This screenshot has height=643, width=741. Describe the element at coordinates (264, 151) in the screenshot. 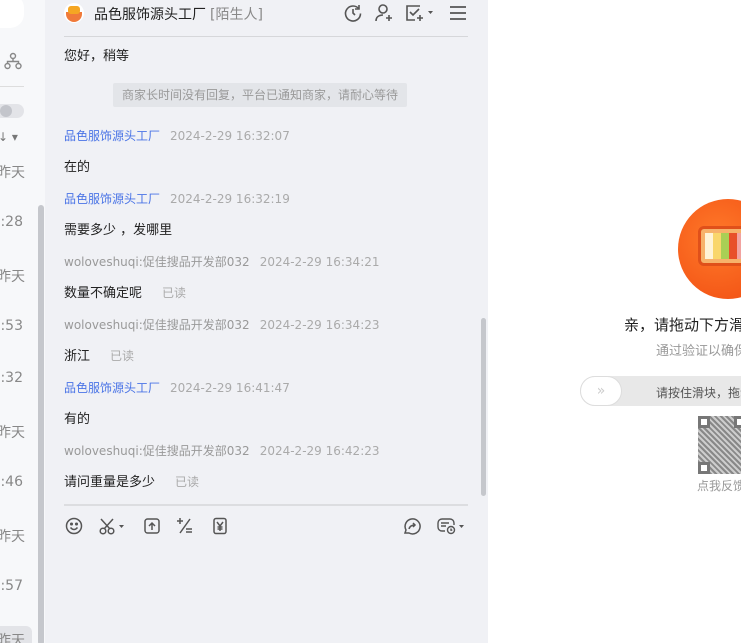

I see `message-item: 品色服饰源头工厂 2024-2-29 16:32:07 在的` at that location.